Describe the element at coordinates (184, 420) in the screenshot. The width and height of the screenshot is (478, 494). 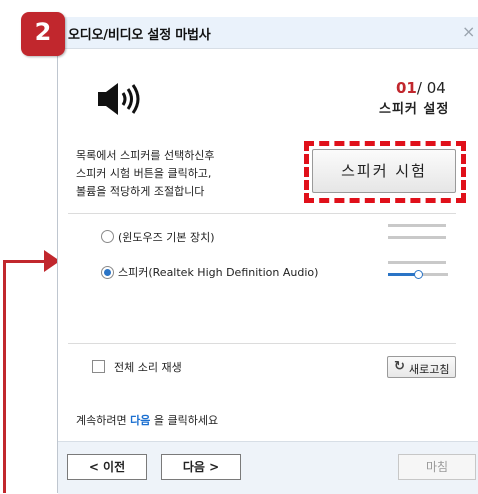
I see `continue-suffix: 을 클릭하세요` at that location.